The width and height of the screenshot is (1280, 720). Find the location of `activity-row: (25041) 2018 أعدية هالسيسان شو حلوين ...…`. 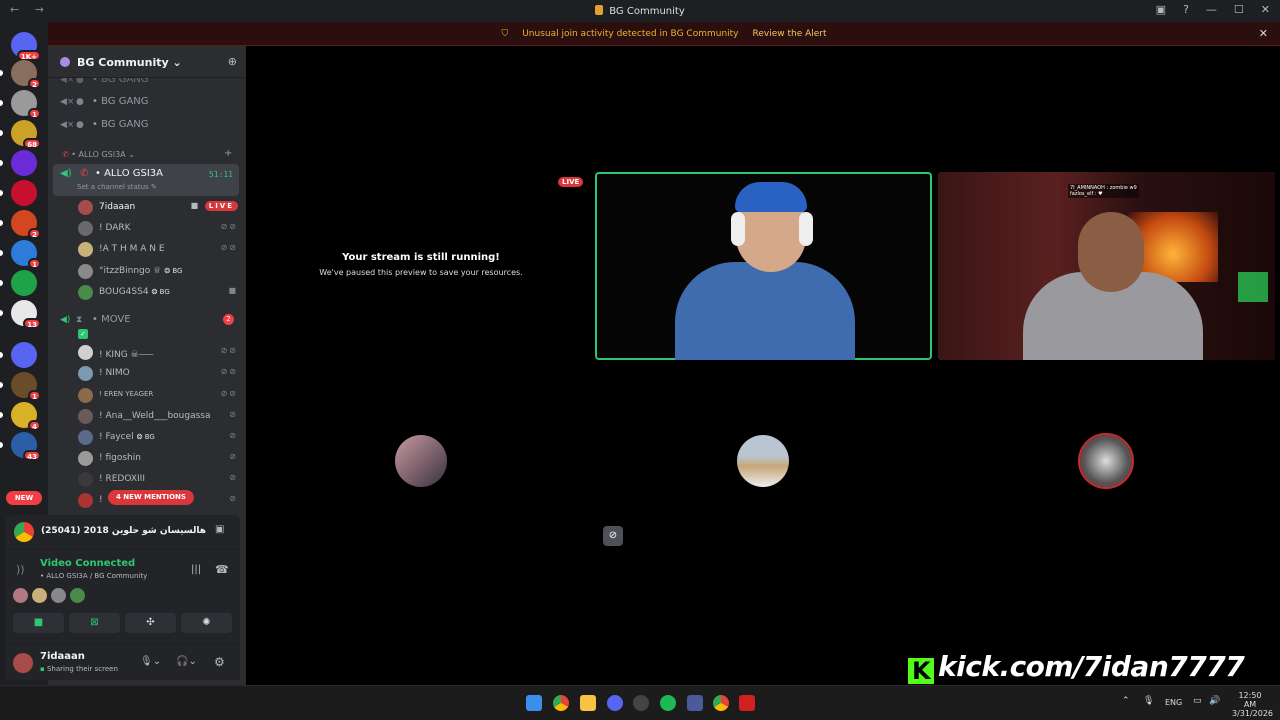

activity-row: (25041) 2018 أعدية هالسيسان شو حلوين ...… is located at coordinates (122, 532).